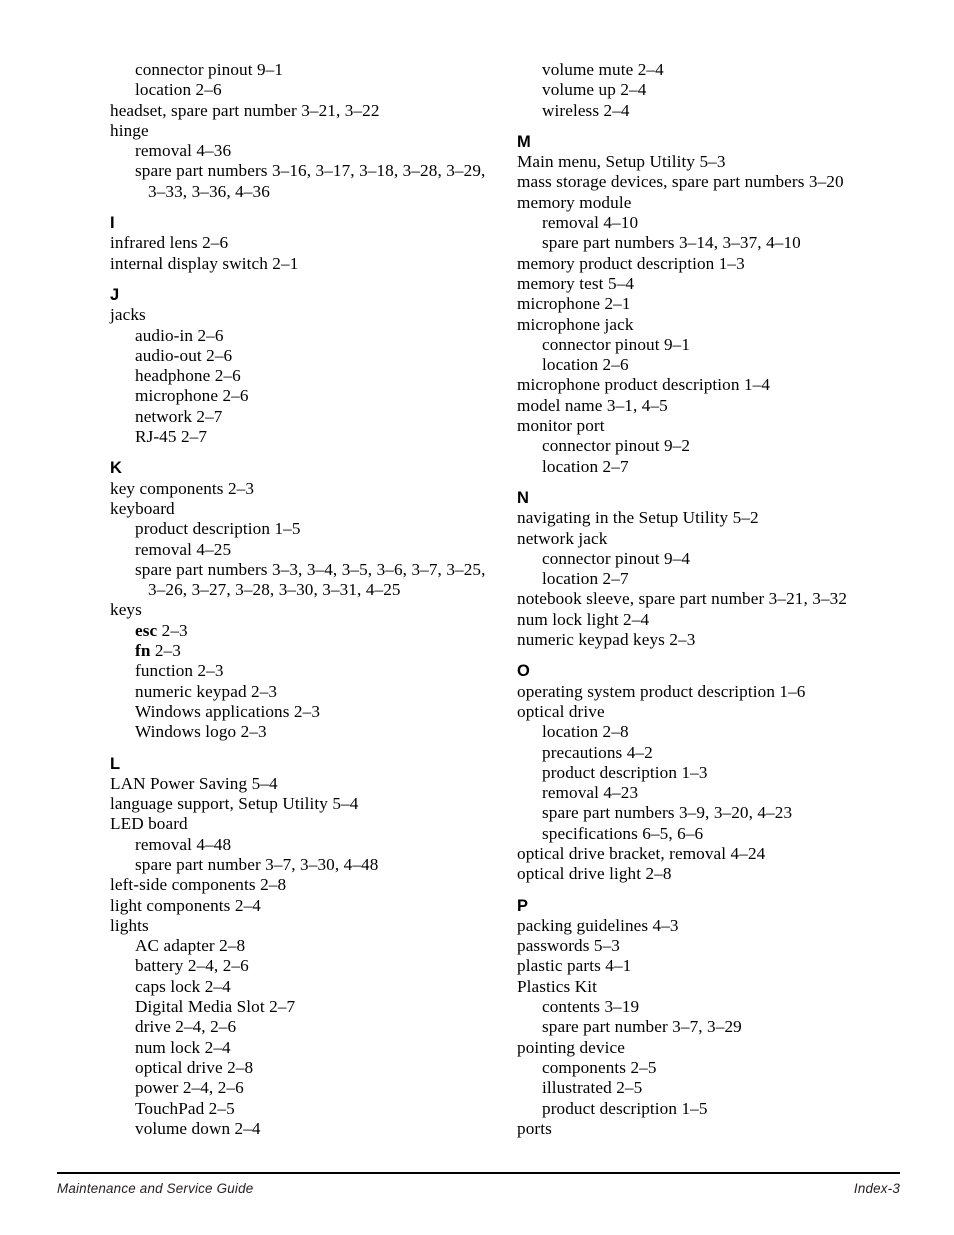  What do you see at coordinates (146, 630) in the screenshot?
I see `index-entry-key-label: esc` at bounding box center [146, 630].